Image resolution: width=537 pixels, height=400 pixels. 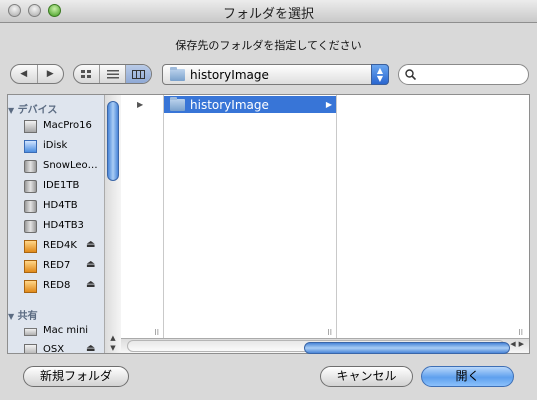 I want to click on disclosure-arrow-icon: ▶, so click(x=328, y=104).